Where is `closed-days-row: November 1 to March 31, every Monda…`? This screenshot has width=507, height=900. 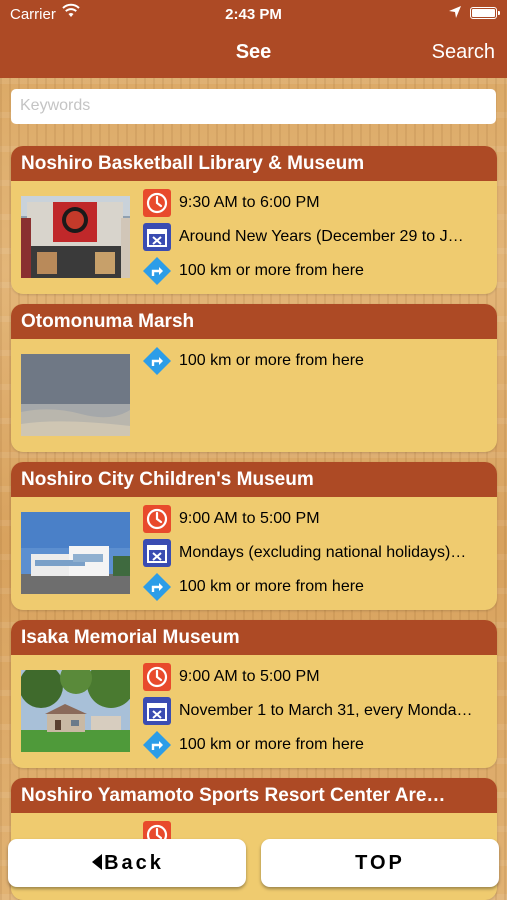 closed-days-row: November 1 to March 31, every Monda… is located at coordinates (318, 712).